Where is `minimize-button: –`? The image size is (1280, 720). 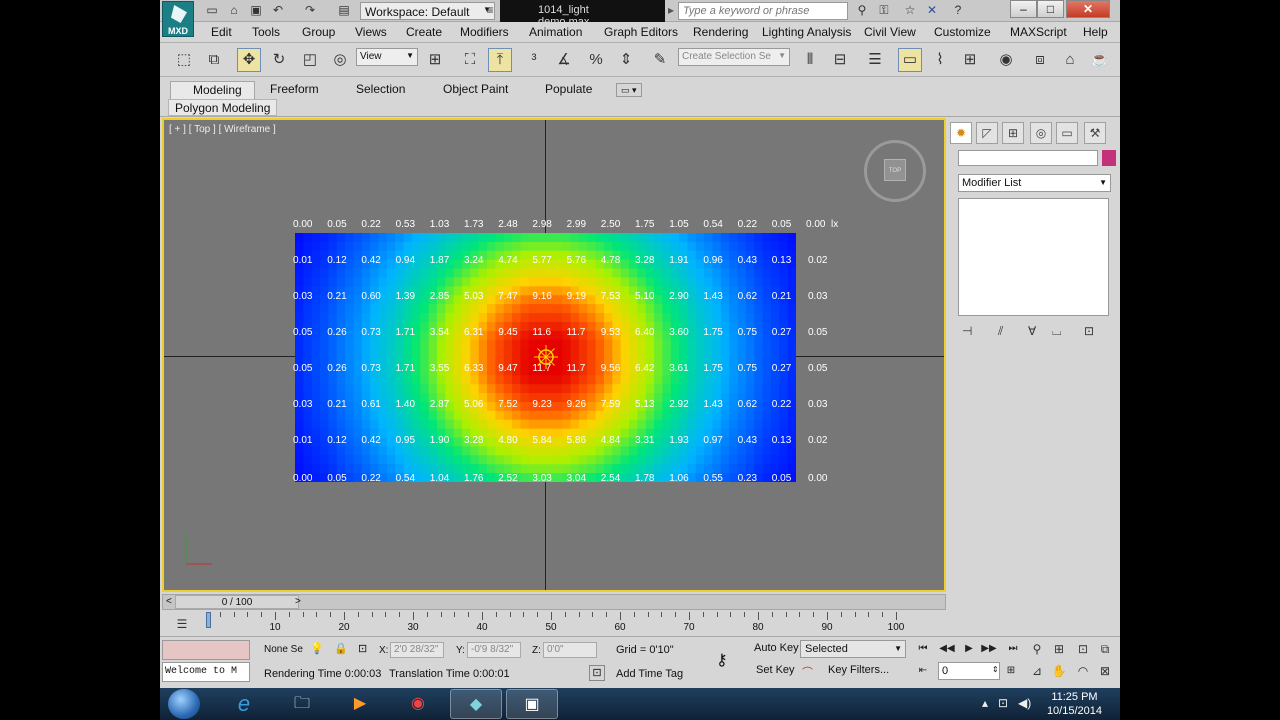
minimize-button: – is located at coordinates (1023, 9).